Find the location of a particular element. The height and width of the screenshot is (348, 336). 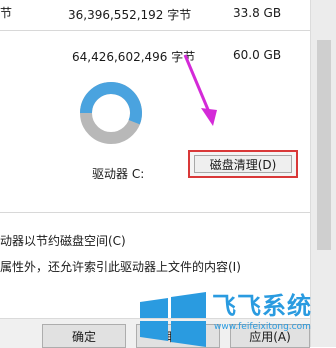

drive-label: 驱动器 C: is located at coordinates (118, 174).